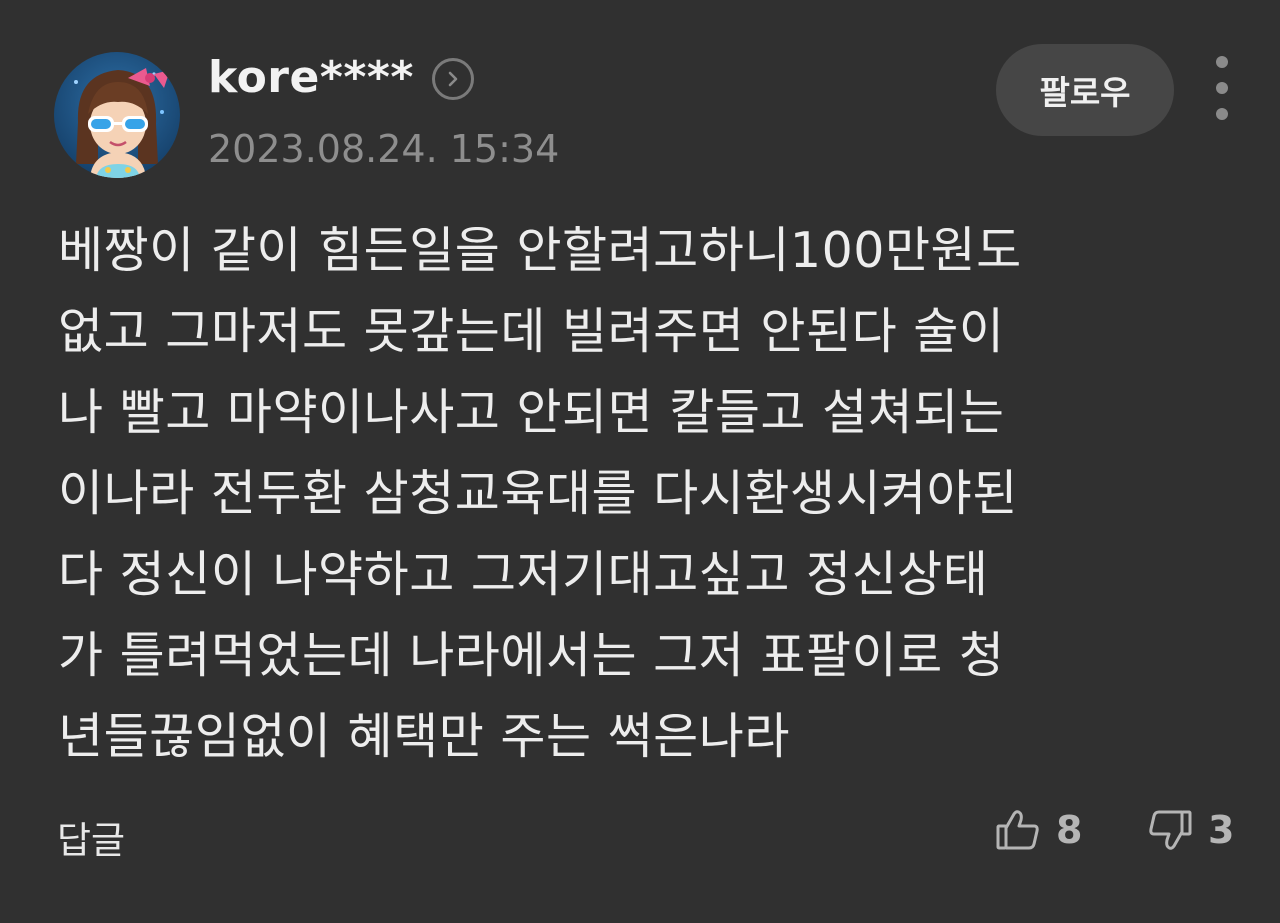 This screenshot has height=923, width=1280. I want to click on comment-line: 가 틀려먹었는데 나라에서는 그저 표팔이로 청, so click(531, 655).